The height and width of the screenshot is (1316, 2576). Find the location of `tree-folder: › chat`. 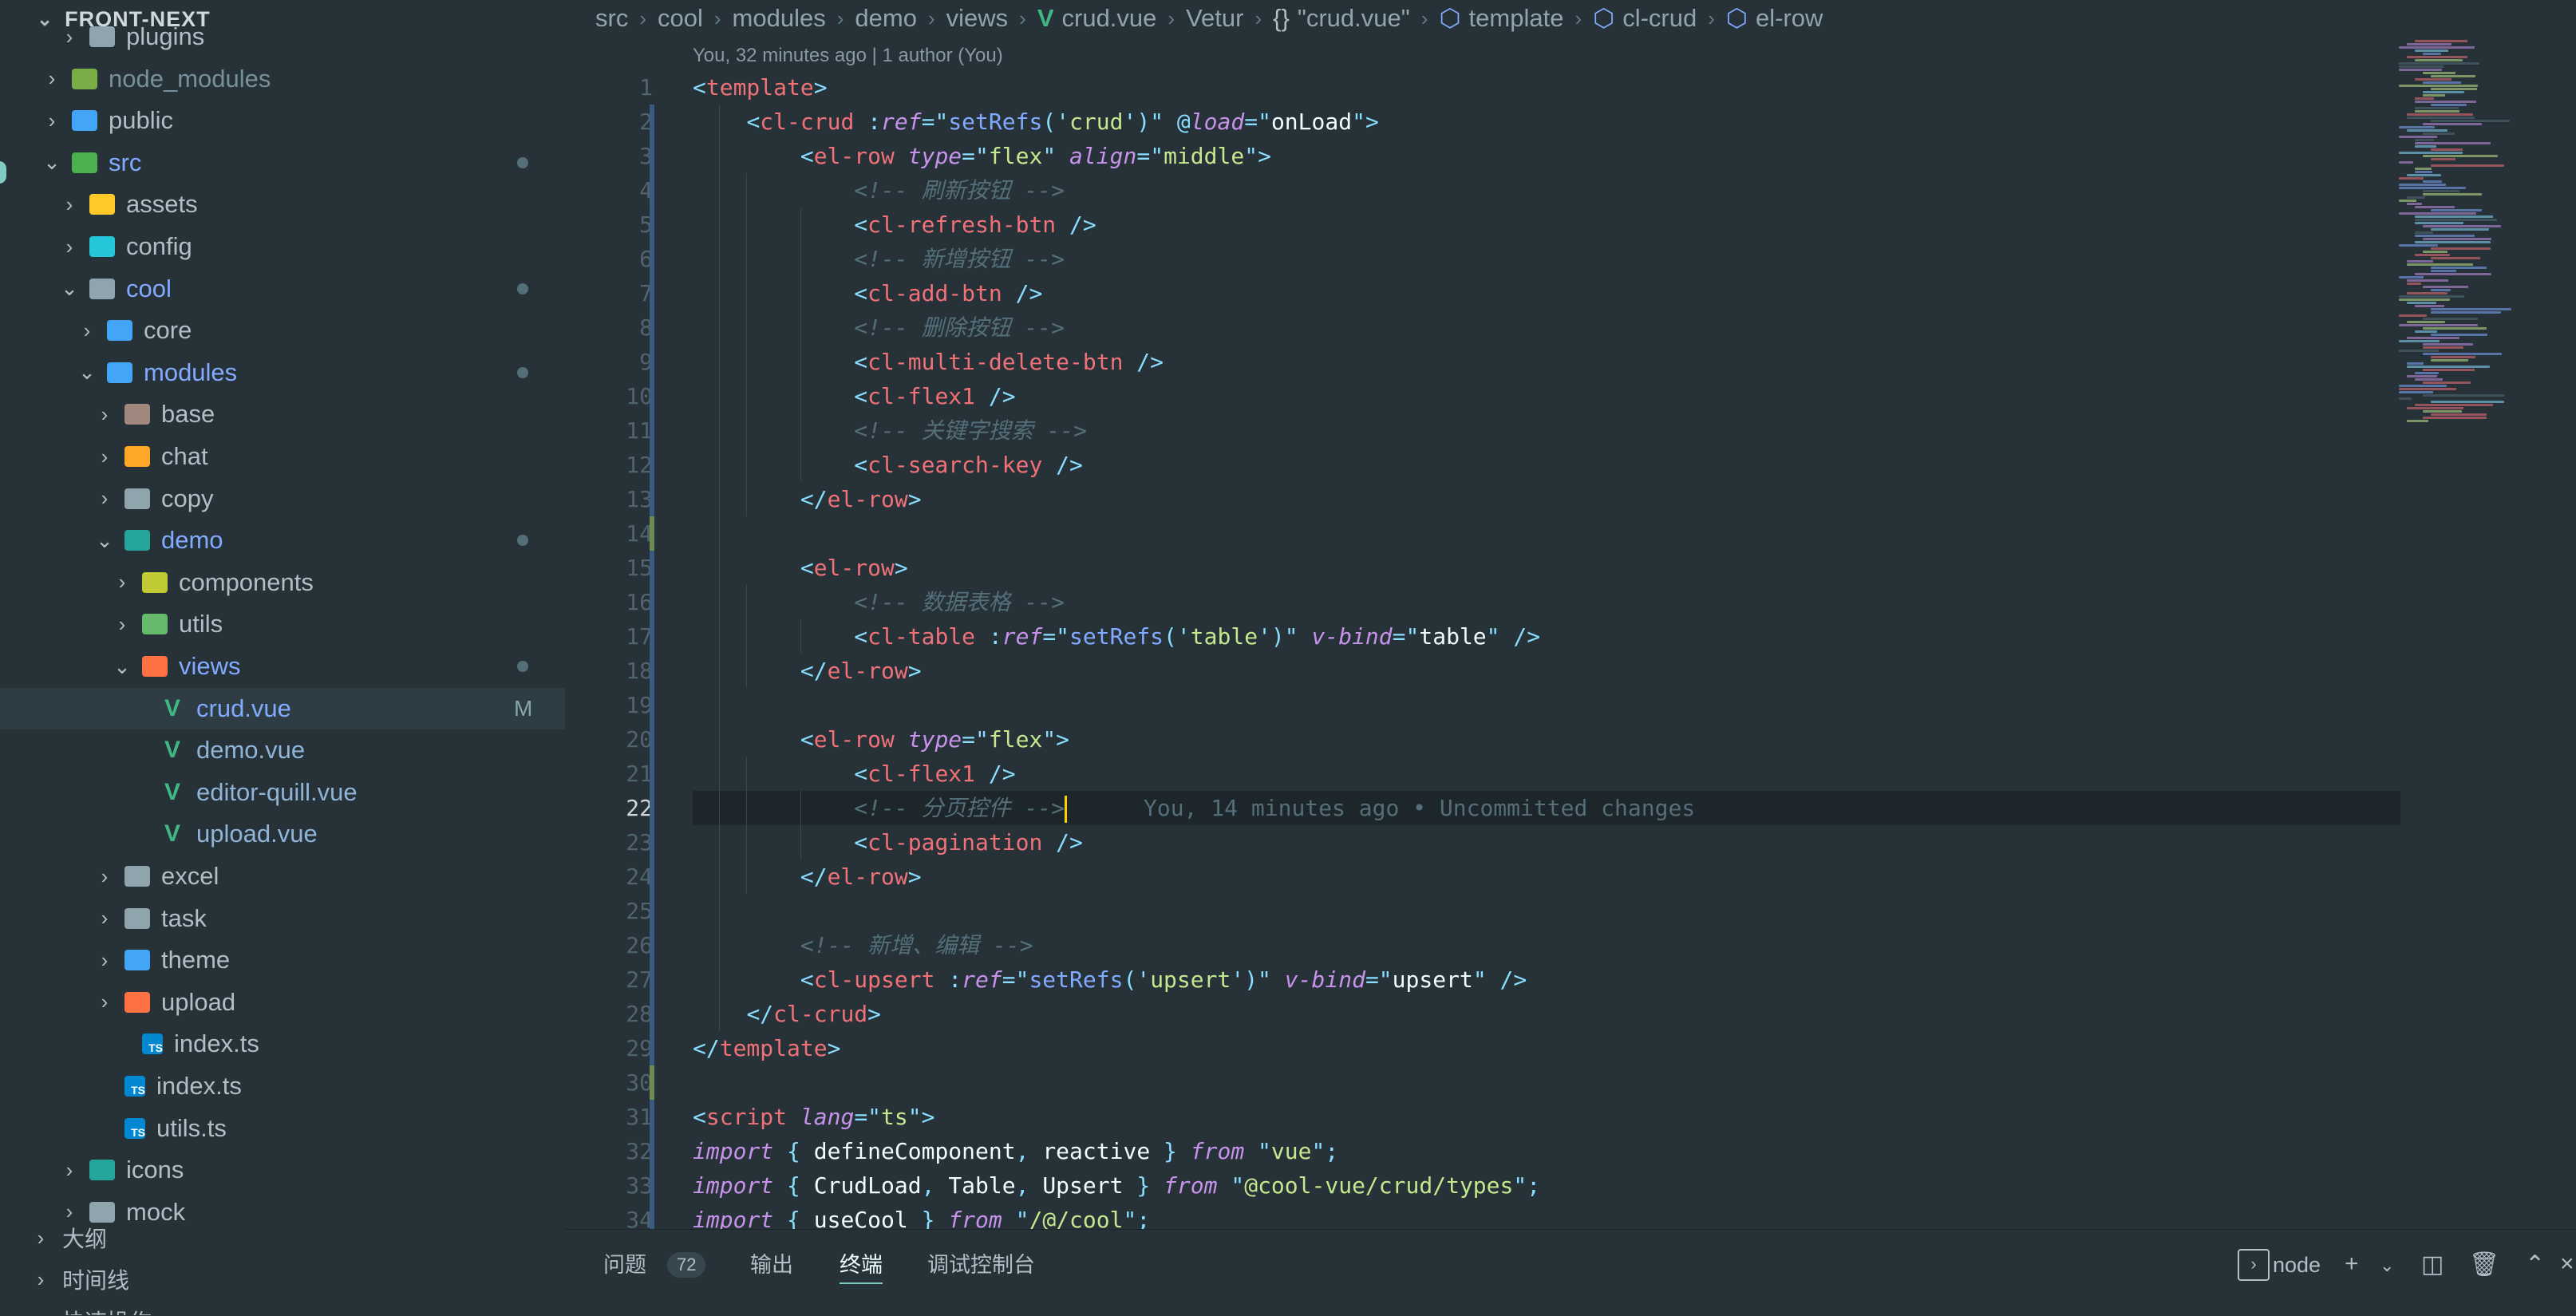

tree-folder: › chat is located at coordinates (282, 457).